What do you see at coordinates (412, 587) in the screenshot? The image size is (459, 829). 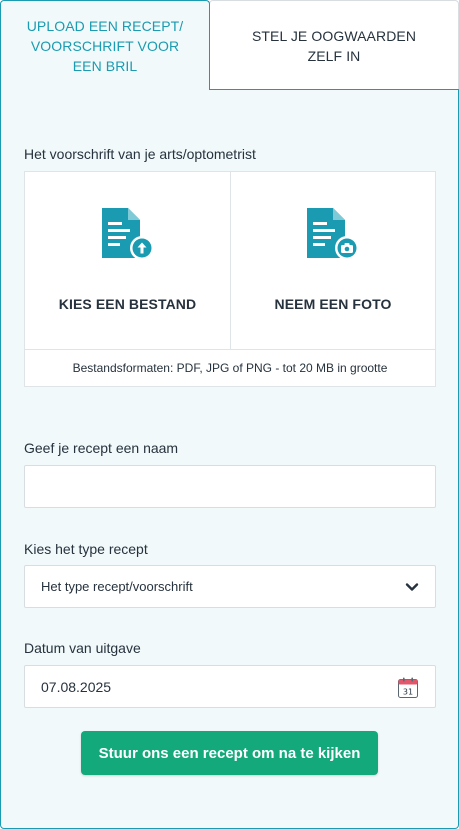 I see `chevron-down-icon` at bounding box center [412, 587].